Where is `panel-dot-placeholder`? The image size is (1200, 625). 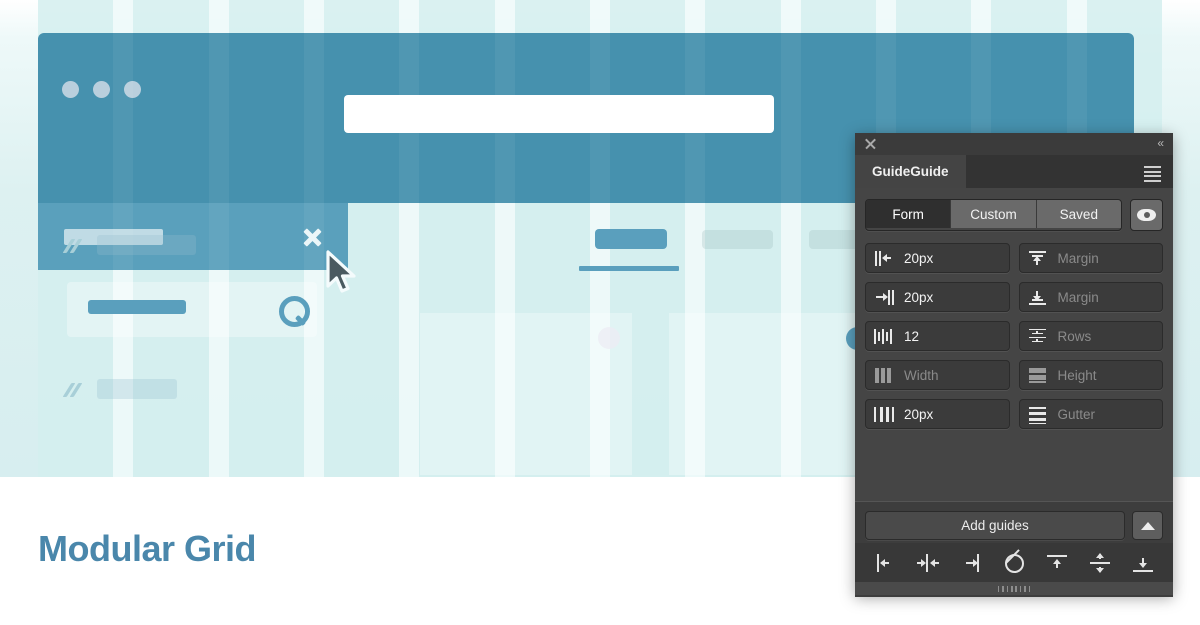 panel-dot-placeholder is located at coordinates (609, 338).